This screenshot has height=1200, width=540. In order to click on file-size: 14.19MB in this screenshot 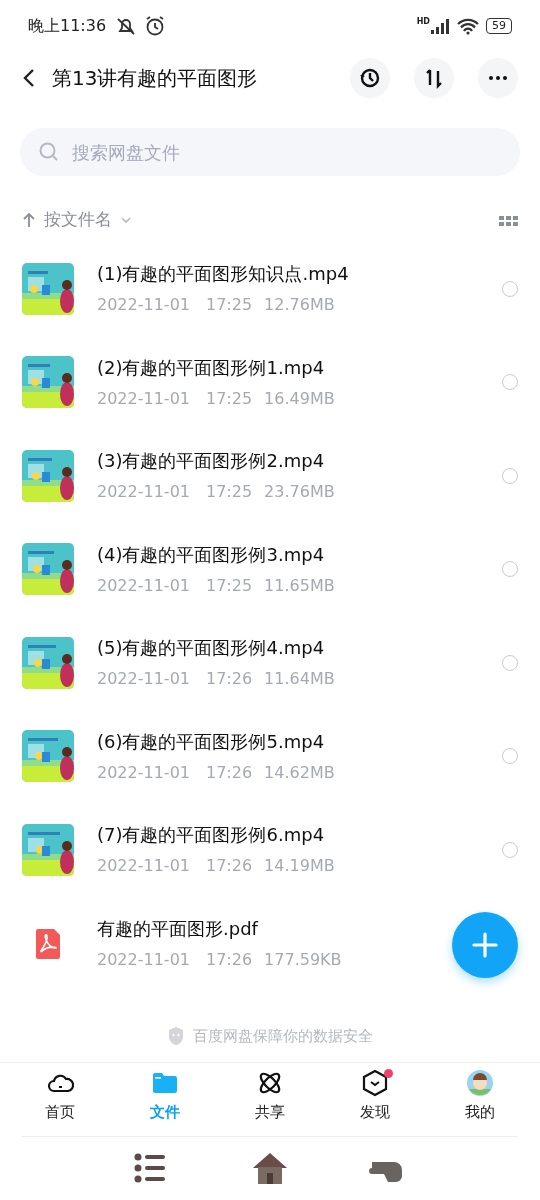, I will do `click(299, 866)`.